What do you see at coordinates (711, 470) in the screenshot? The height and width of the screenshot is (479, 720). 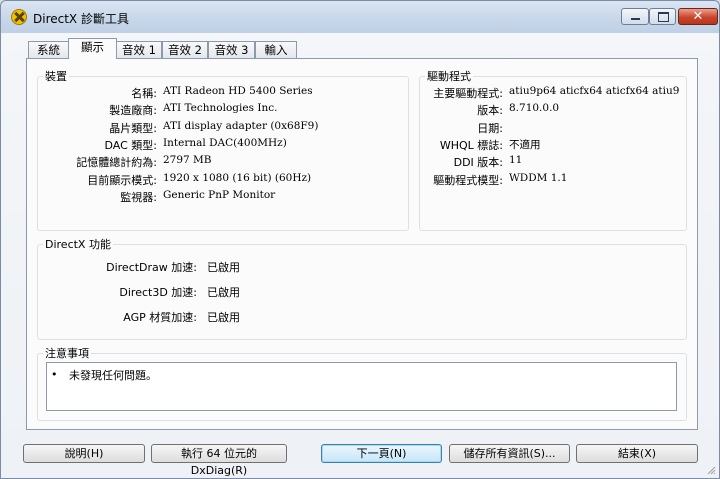 I see `resize-grip-icon` at bounding box center [711, 470].